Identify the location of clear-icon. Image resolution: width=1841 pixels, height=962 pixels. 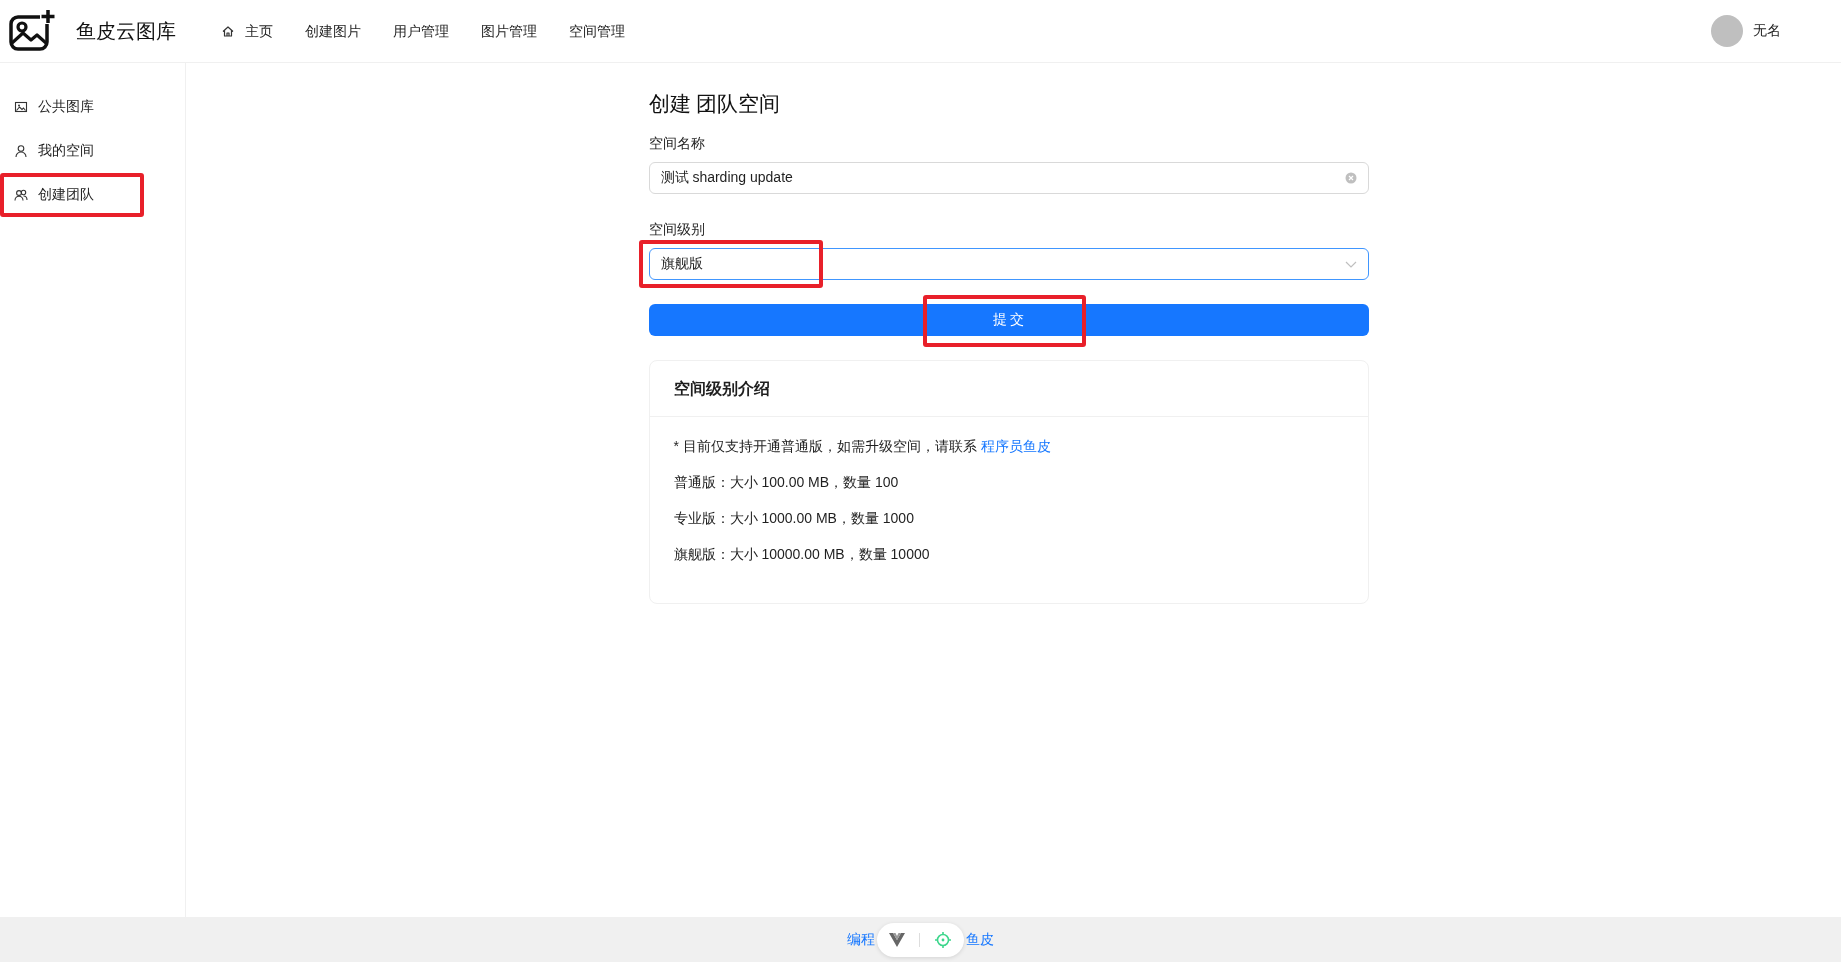
(1350, 178).